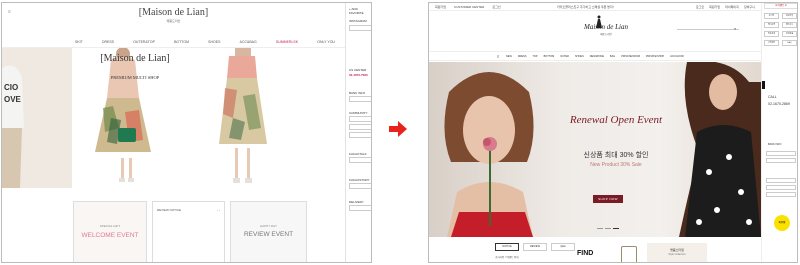 The image size is (800, 265). What do you see at coordinates (708, 29) in the screenshot?
I see `search-input` at bounding box center [708, 29].